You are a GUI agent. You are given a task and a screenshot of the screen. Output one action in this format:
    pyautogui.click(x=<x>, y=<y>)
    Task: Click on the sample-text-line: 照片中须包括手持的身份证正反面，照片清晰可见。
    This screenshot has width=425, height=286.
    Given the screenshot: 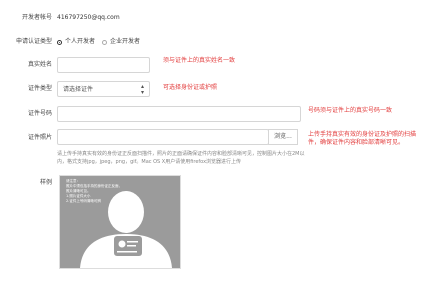 What is the action you would take?
    pyautogui.click(x=94, y=188)
    